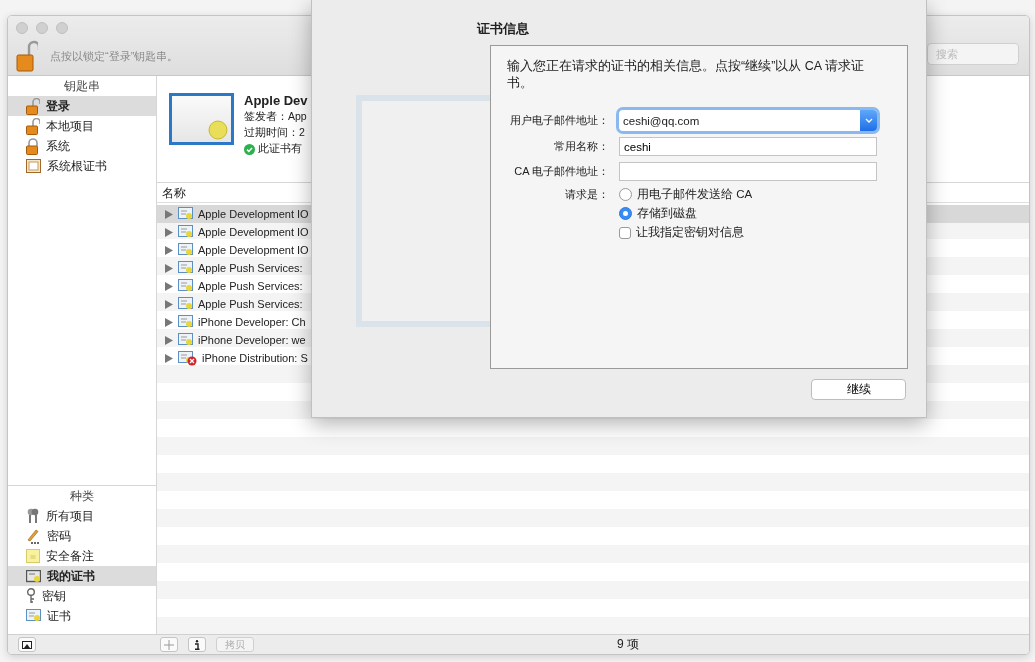 The height and width of the screenshot is (662, 1035). Describe the element at coordinates (276, 100) in the screenshot. I see `certificate-name: Apple Dev` at that location.